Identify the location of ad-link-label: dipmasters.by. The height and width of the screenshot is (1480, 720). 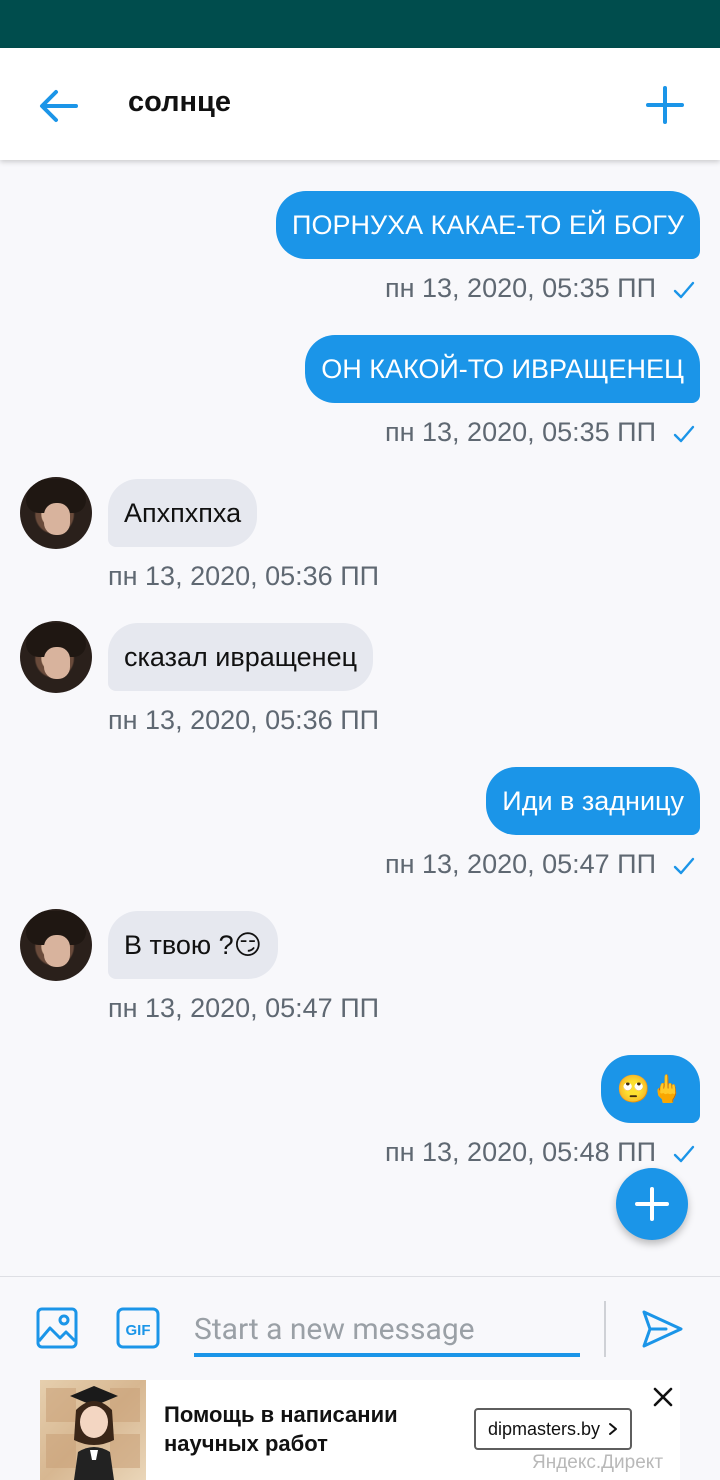
(544, 1428).